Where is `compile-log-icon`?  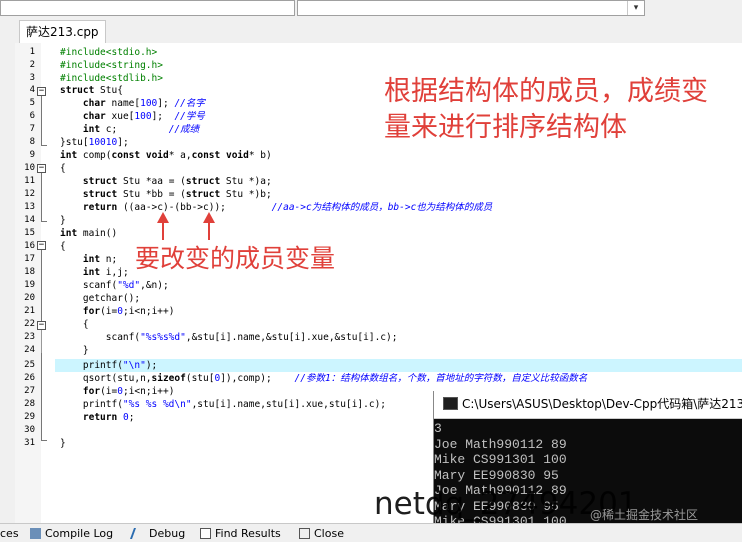
compile-log-icon is located at coordinates (35, 533).